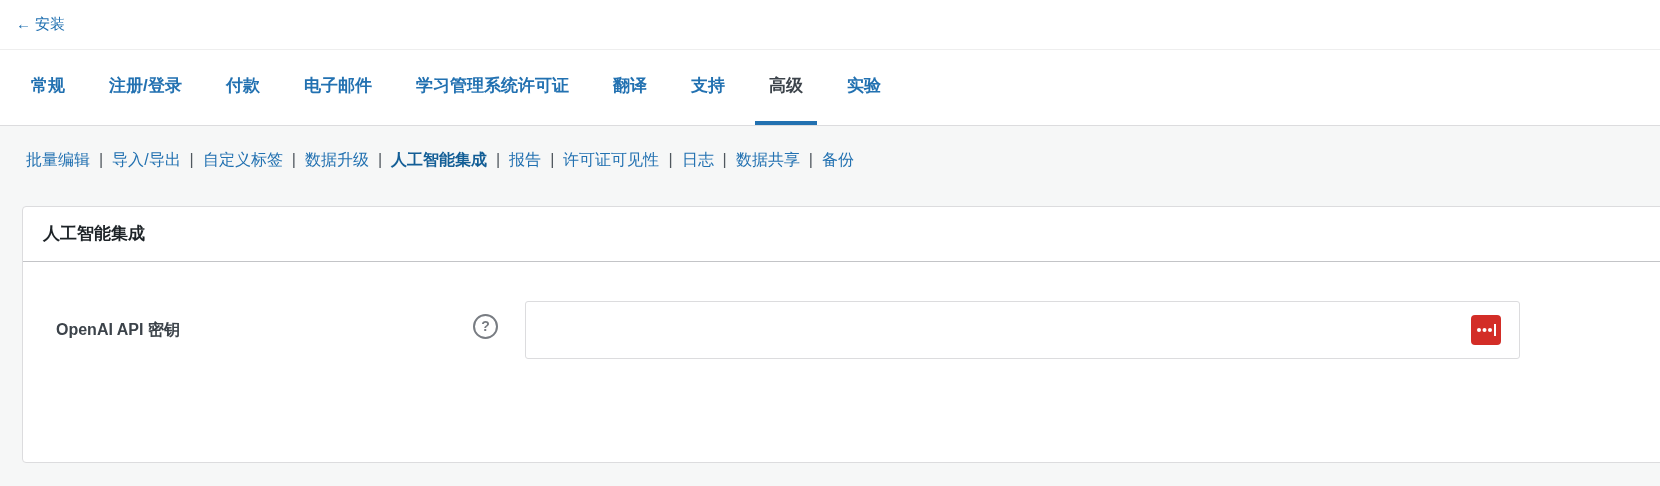 The image size is (1660, 486). What do you see at coordinates (1486, 330) in the screenshot?
I see `dots-icon` at bounding box center [1486, 330].